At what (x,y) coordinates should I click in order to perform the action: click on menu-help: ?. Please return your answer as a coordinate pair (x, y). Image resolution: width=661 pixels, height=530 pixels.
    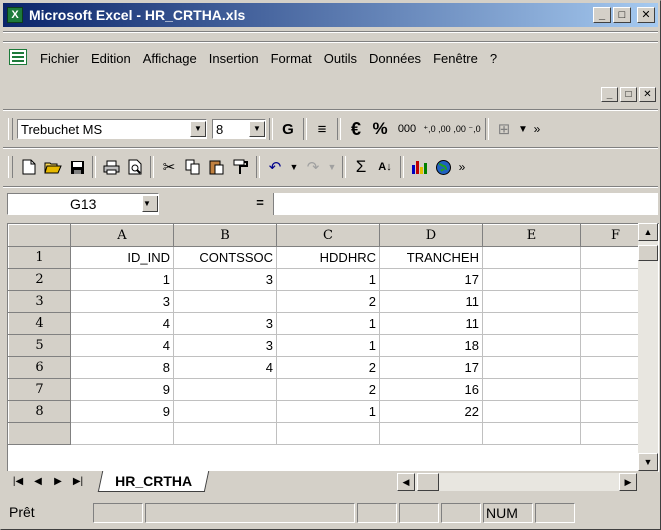
    Looking at the image, I should click on (493, 58).